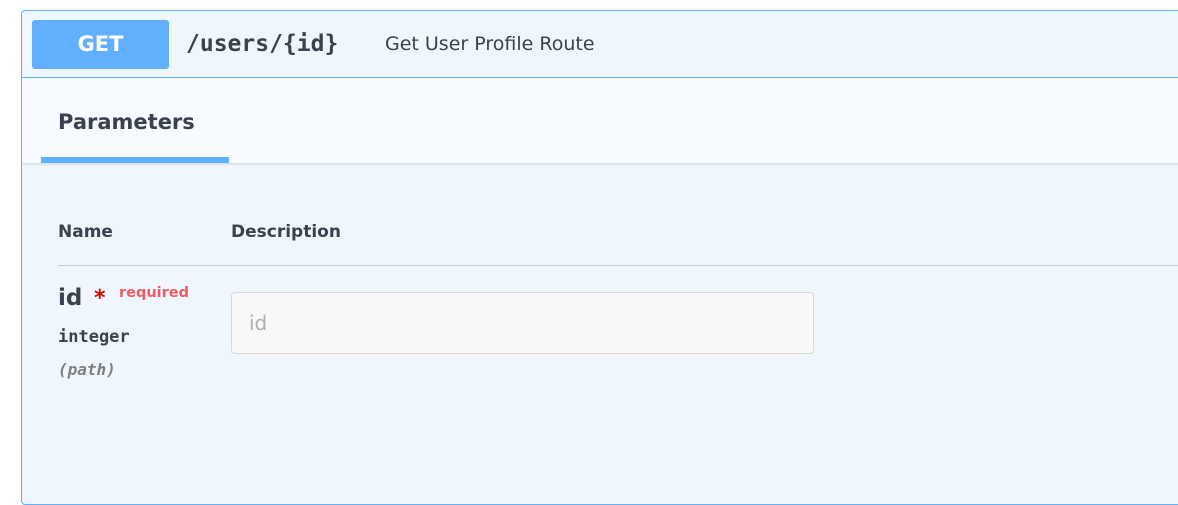 Image resolution: width=1178 pixels, height=505 pixels. What do you see at coordinates (100, 298) in the screenshot?
I see `required-asterisk: *` at bounding box center [100, 298].